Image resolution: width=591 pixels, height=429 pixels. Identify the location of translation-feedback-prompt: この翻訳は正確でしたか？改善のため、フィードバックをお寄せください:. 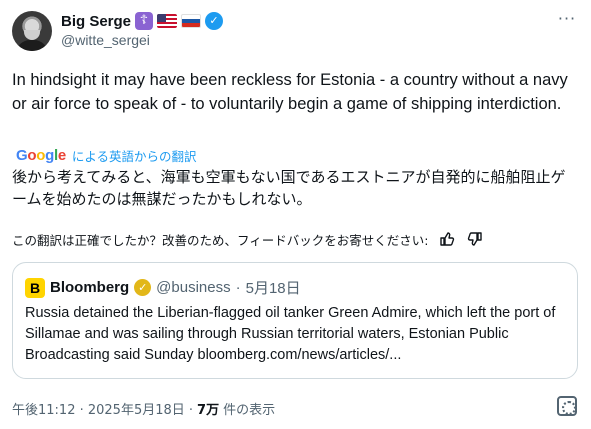
(220, 240).